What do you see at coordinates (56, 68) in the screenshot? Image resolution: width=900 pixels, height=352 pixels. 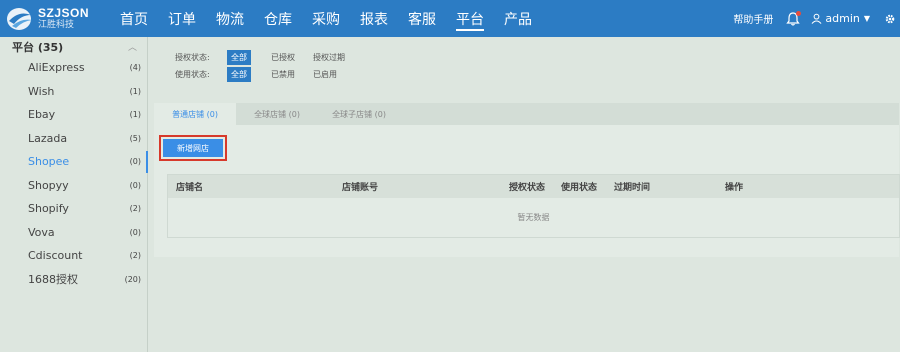 I see `sidebar-item-label: AliExpress` at bounding box center [56, 68].